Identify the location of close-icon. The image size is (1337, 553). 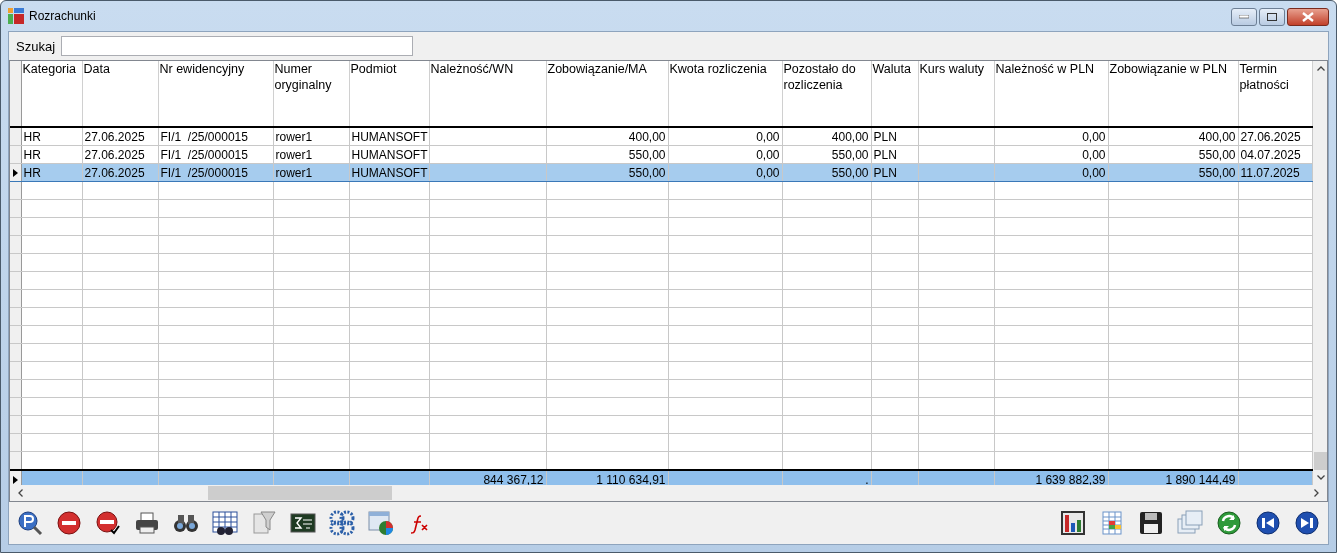
(1308, 17).